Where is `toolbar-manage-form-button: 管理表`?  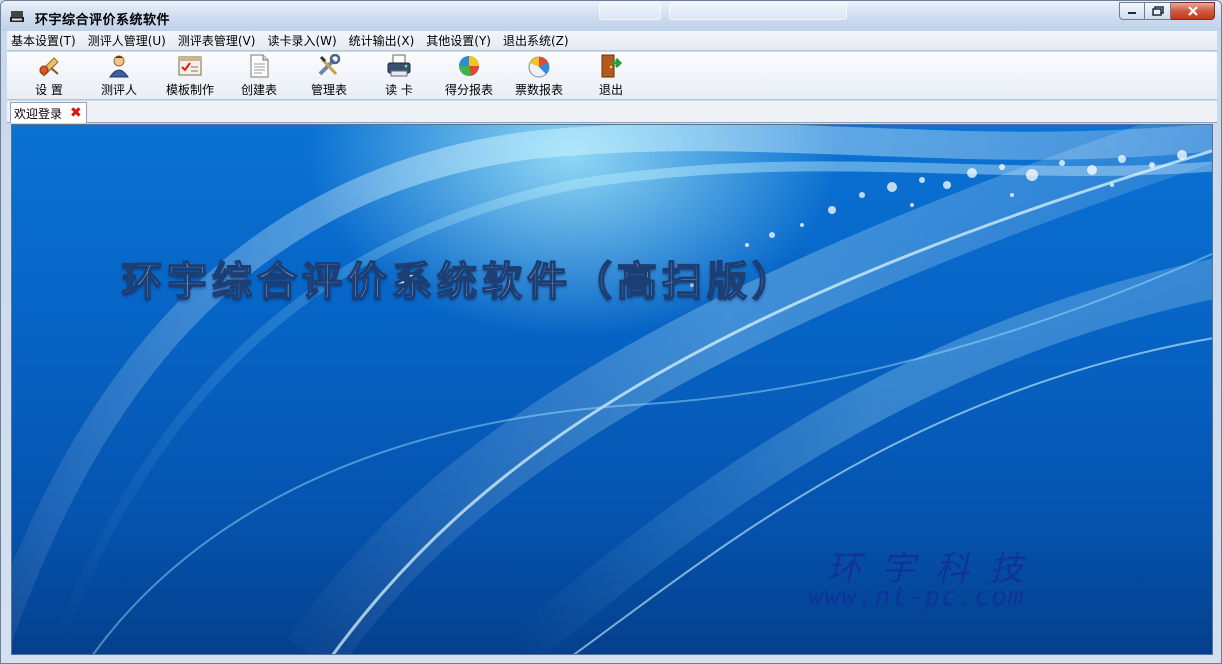 toolbar-manage-form-button: 管理表 is located at coordinates (329, 76).